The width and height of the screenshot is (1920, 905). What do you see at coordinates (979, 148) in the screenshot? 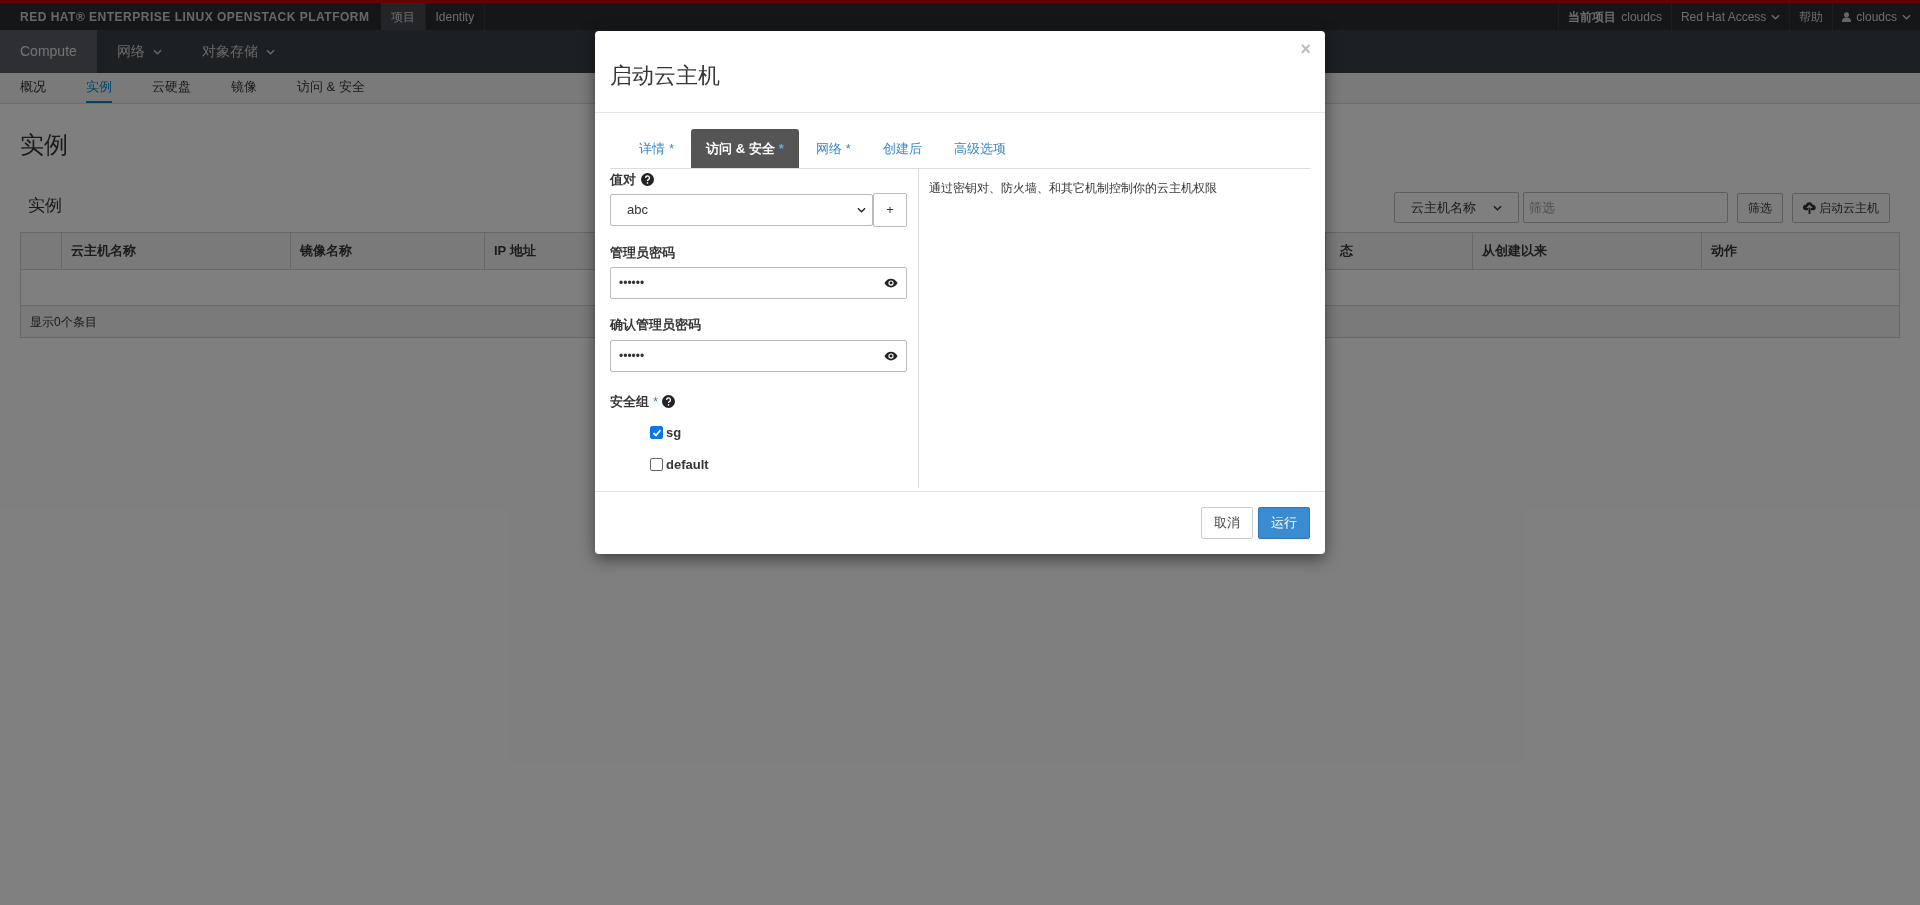
I see `modal-tab: 高级选项` at bounding box center [979, 148].